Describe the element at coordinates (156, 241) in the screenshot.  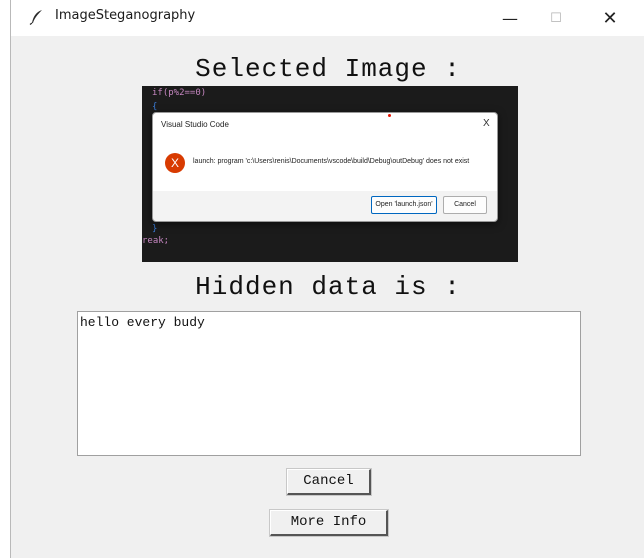
I see `code-snippet-bottom: reak;` at that location.